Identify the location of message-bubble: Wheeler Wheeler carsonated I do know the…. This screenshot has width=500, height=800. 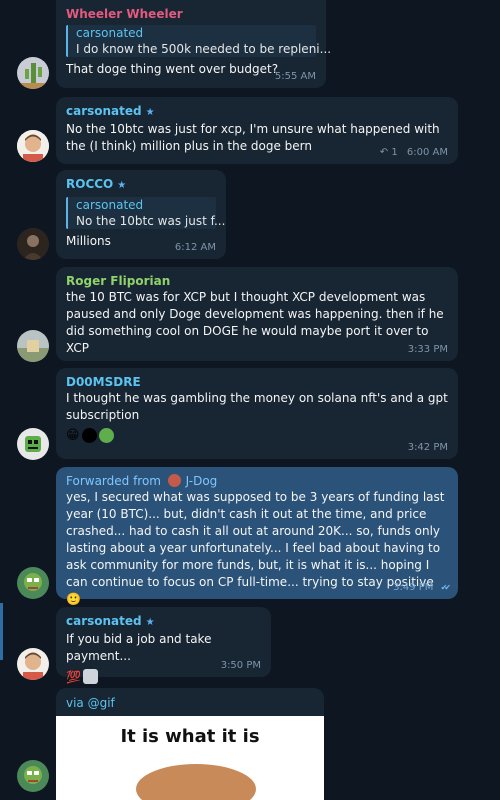
(194, 44).